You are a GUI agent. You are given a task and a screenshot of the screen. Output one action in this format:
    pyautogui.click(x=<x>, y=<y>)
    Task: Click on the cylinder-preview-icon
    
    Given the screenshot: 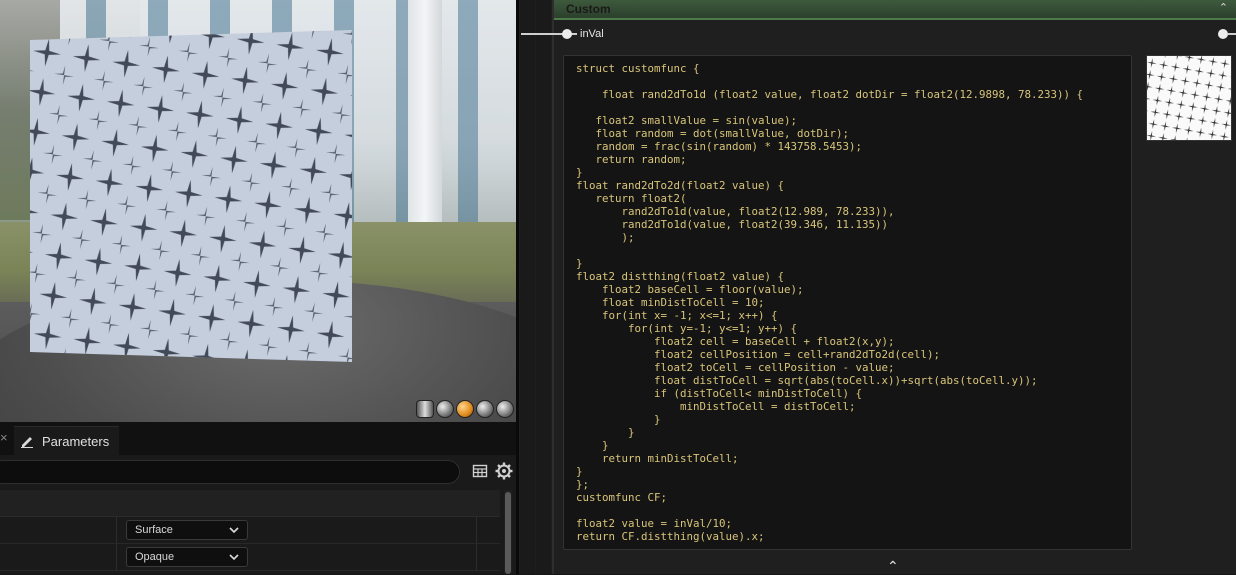 What is the action you would take?
    pyautogui.click(x=425, y=409)
    